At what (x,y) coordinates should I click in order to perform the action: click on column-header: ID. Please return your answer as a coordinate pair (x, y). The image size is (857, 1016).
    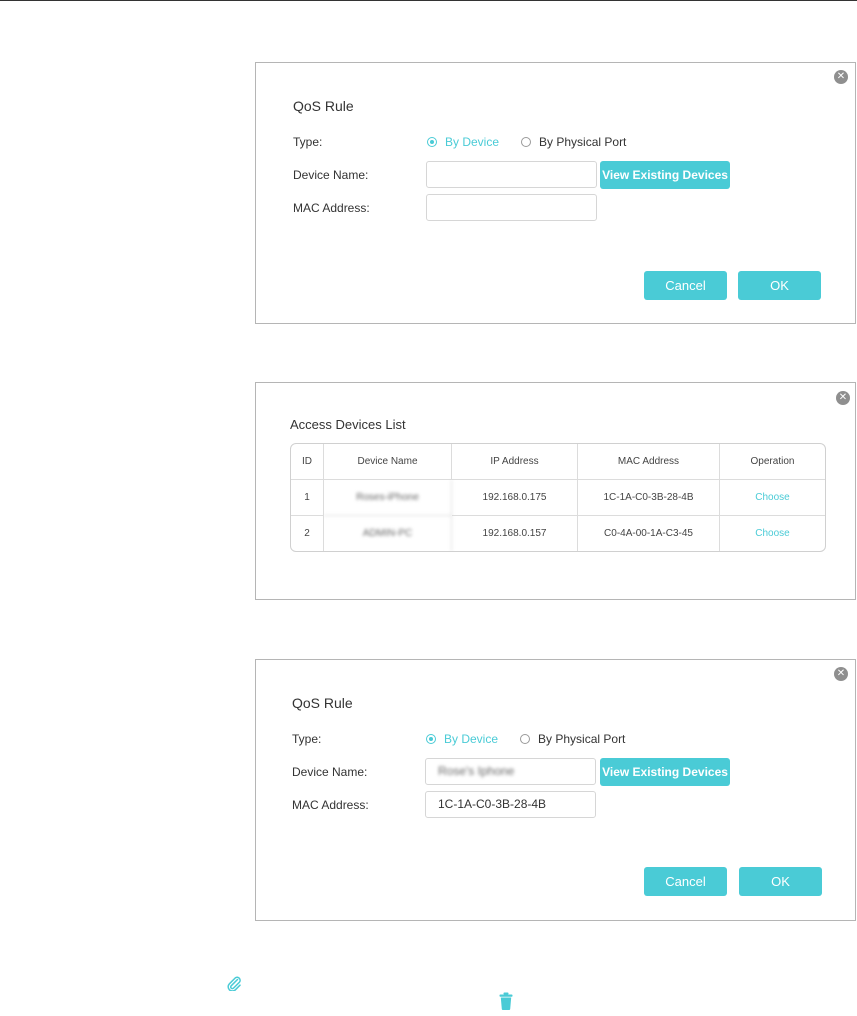
    Looking at the image, I should click on (307, 462).